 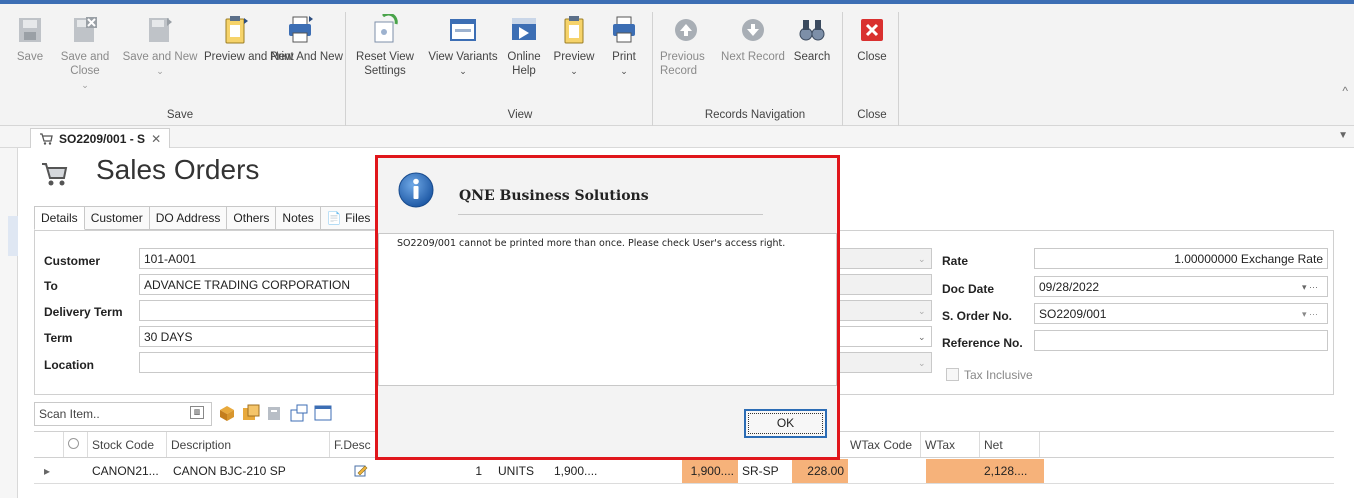 What do you see at coordinates (686, 30) in the screenshot?
I see `previous-record-icon` at bounding box center [686, 30].